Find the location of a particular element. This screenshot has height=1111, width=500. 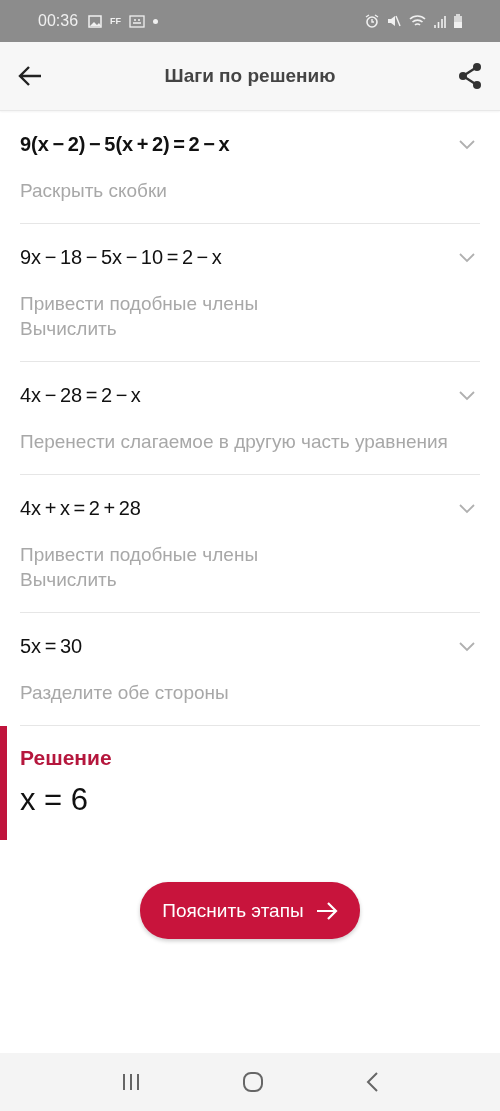

battery-icon is located at coordinates (458, 21).